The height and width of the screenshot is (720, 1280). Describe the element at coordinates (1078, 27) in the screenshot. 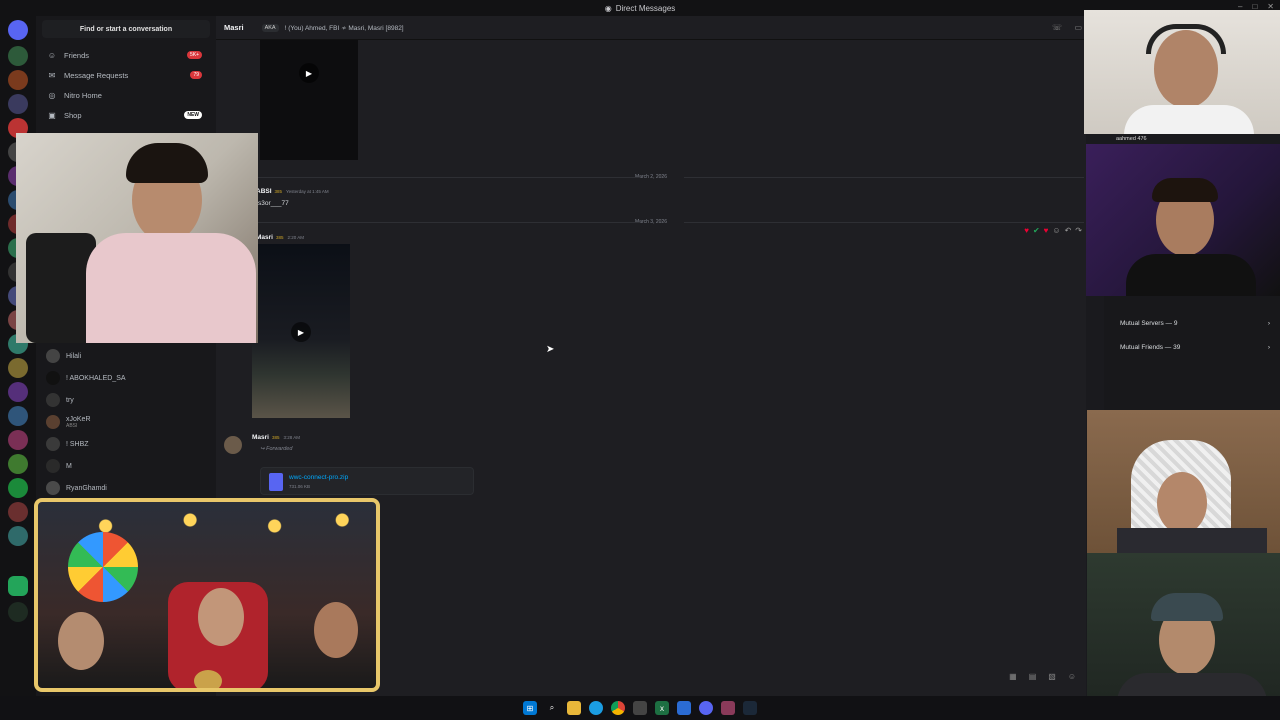

I see `video-icon: ▭` at that location.